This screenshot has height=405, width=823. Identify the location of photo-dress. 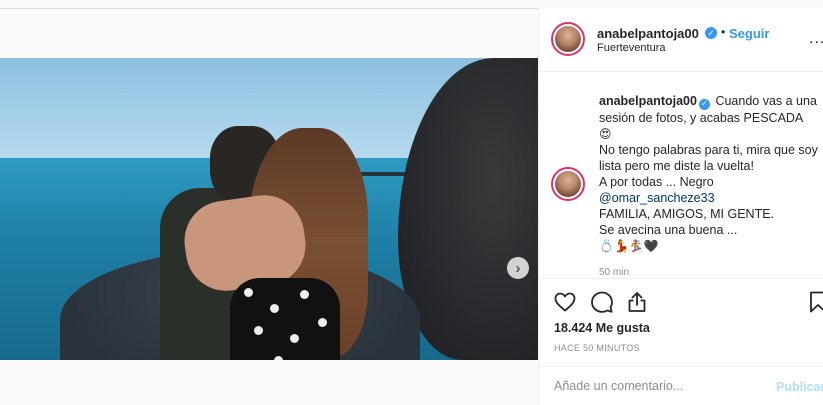
(285, 319).